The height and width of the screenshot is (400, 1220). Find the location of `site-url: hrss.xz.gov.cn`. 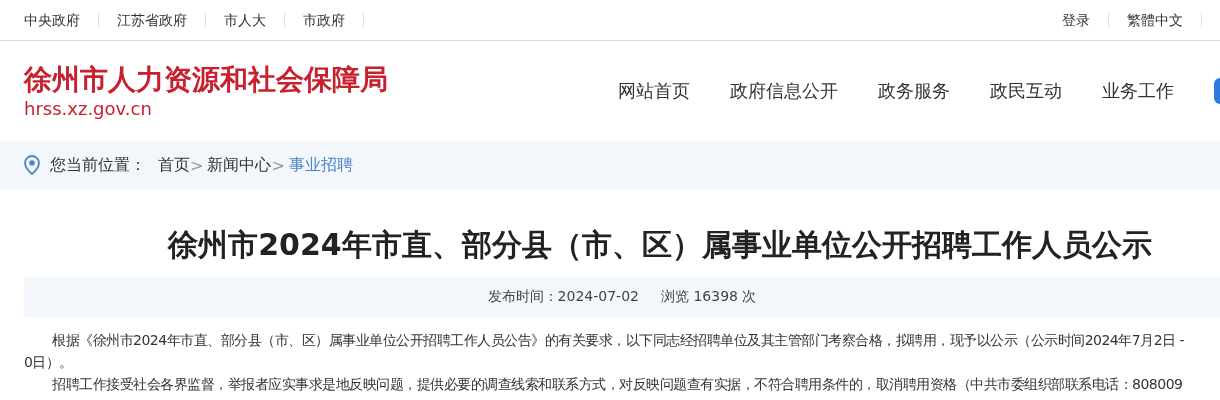

site-url: hrss.xz.gov.cn is located at coordinates (88, 109).